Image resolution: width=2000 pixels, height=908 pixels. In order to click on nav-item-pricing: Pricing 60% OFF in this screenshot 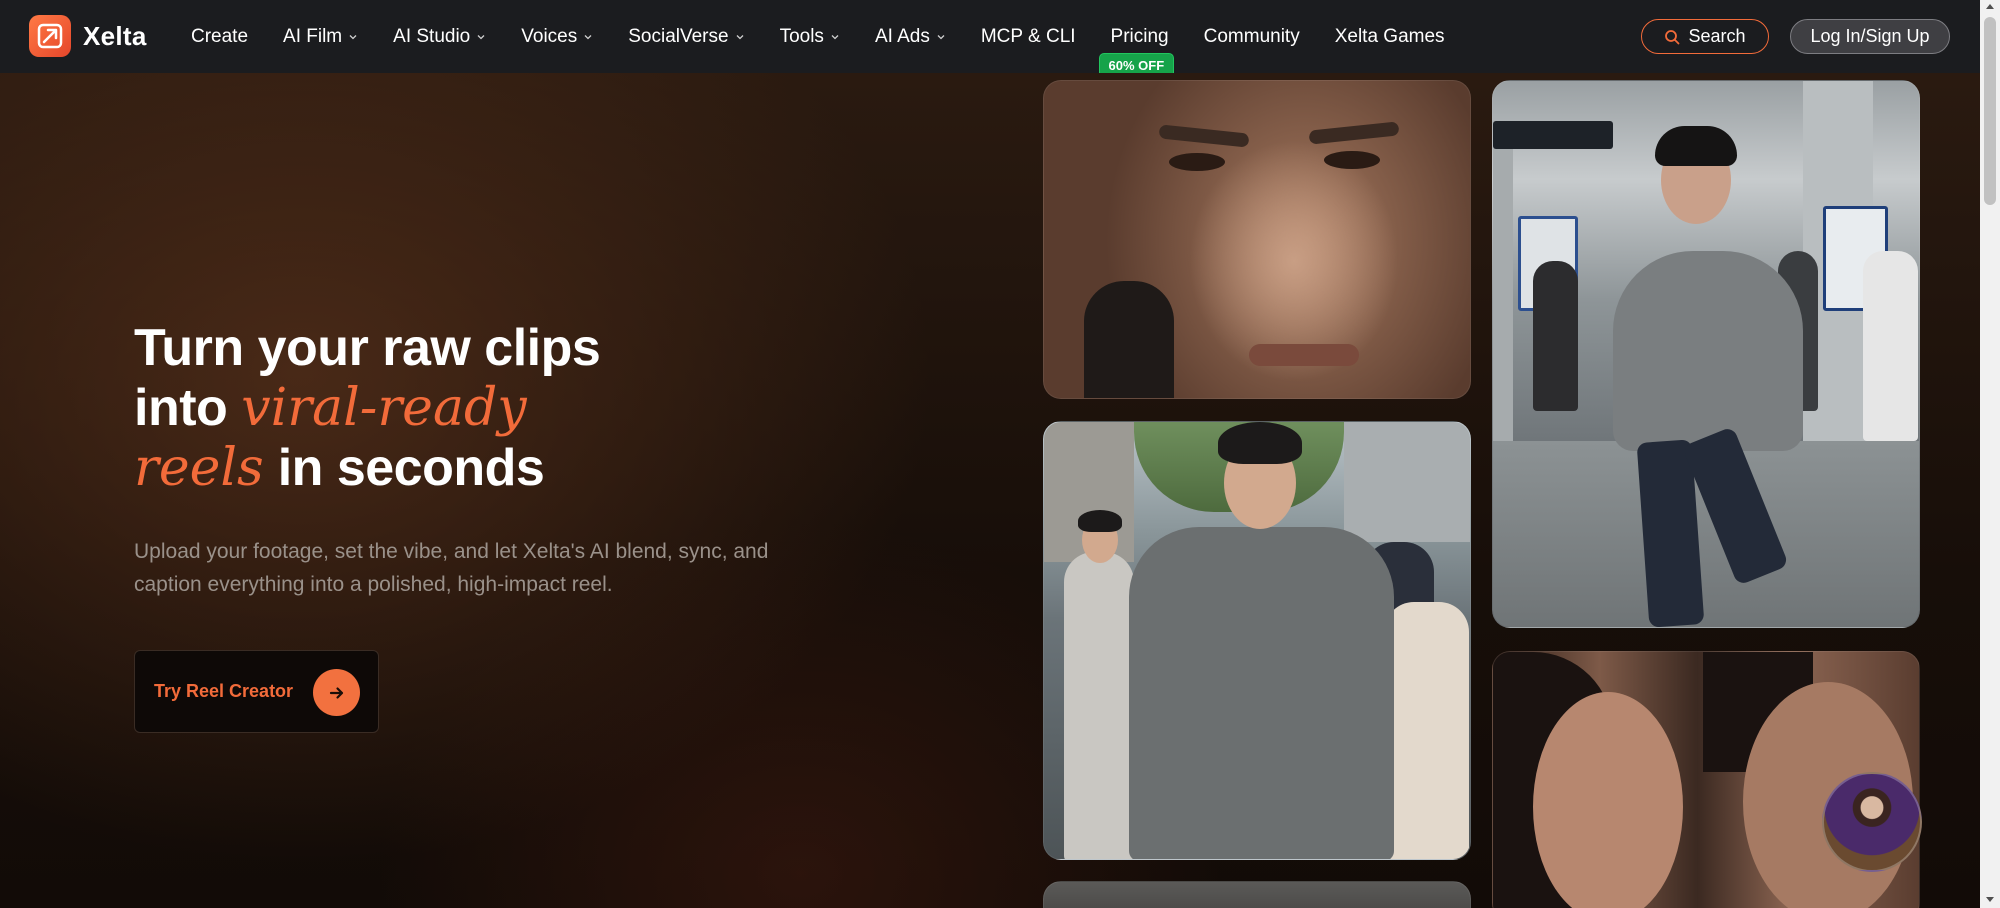, I will do `click(1136, 51)`.